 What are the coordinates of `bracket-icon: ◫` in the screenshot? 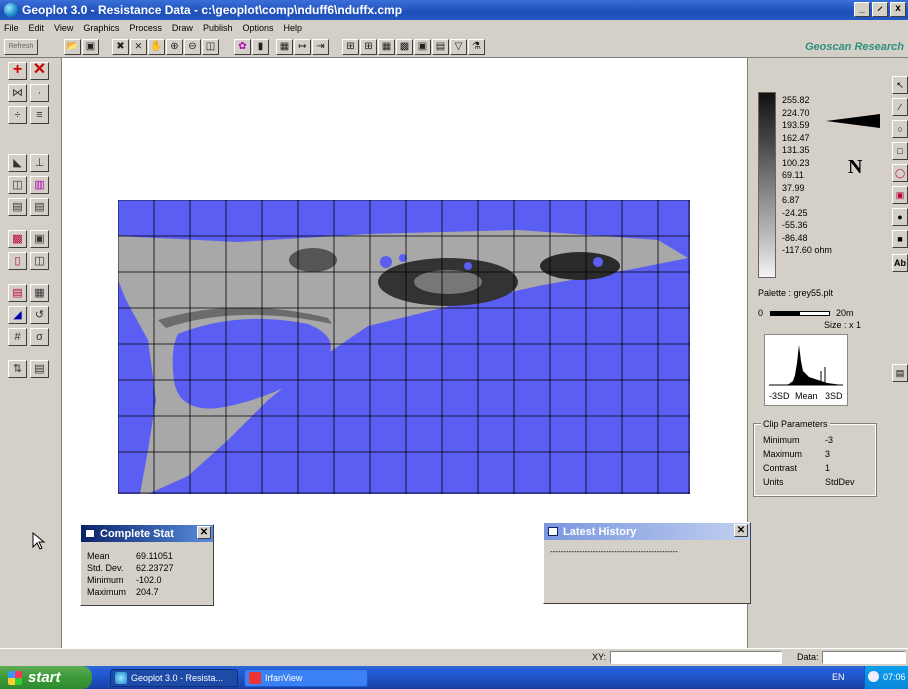 It's located at (17, 185).